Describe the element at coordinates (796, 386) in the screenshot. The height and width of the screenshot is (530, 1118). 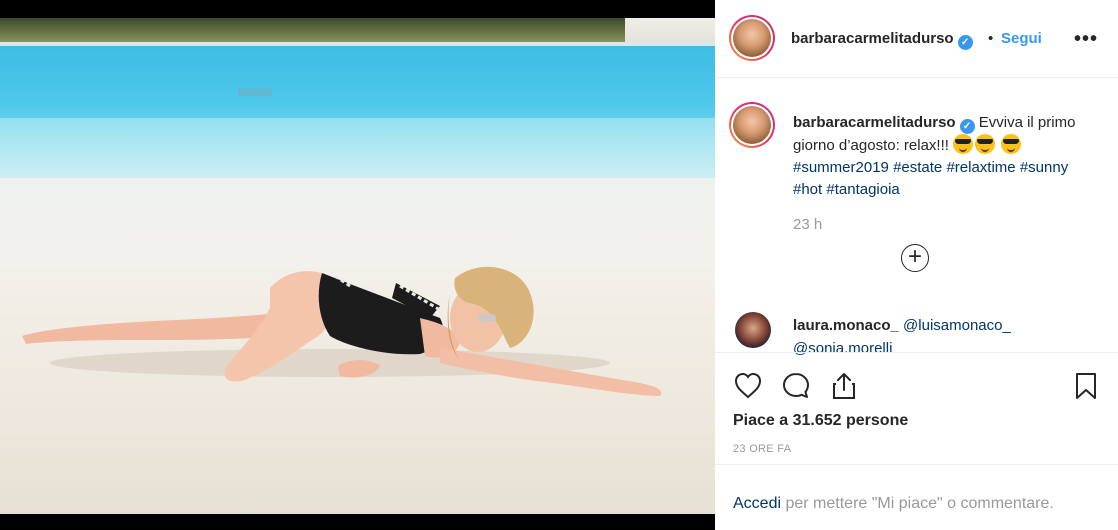
I see `comment-icon` at that location.